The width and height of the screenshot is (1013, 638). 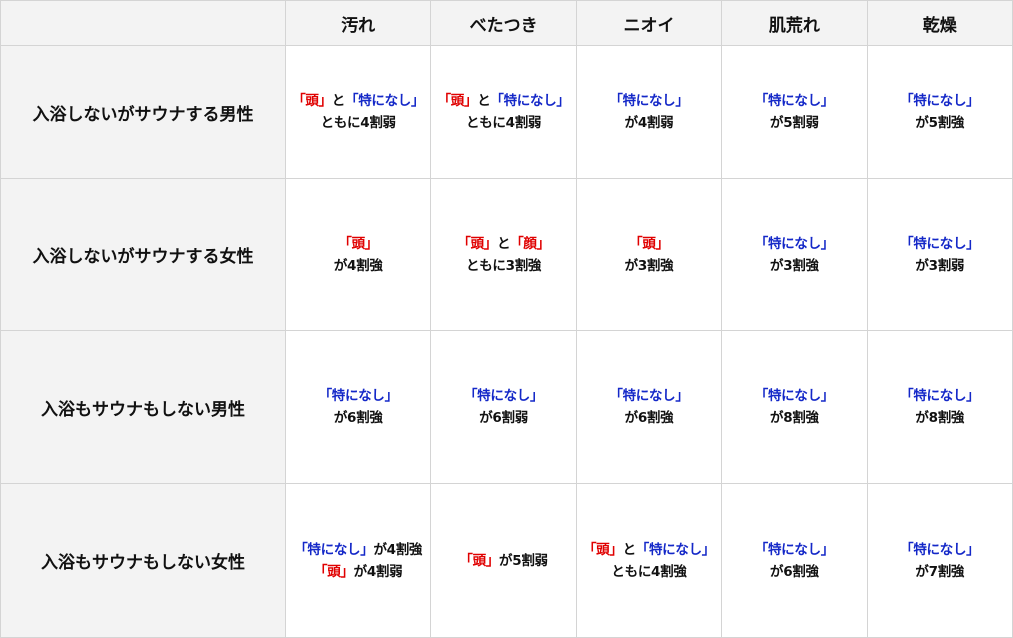 What do you see at coordinates (358, 244) in the screenshot?
I see `cell-line: 「頭」` at bounding box center [358, 244].